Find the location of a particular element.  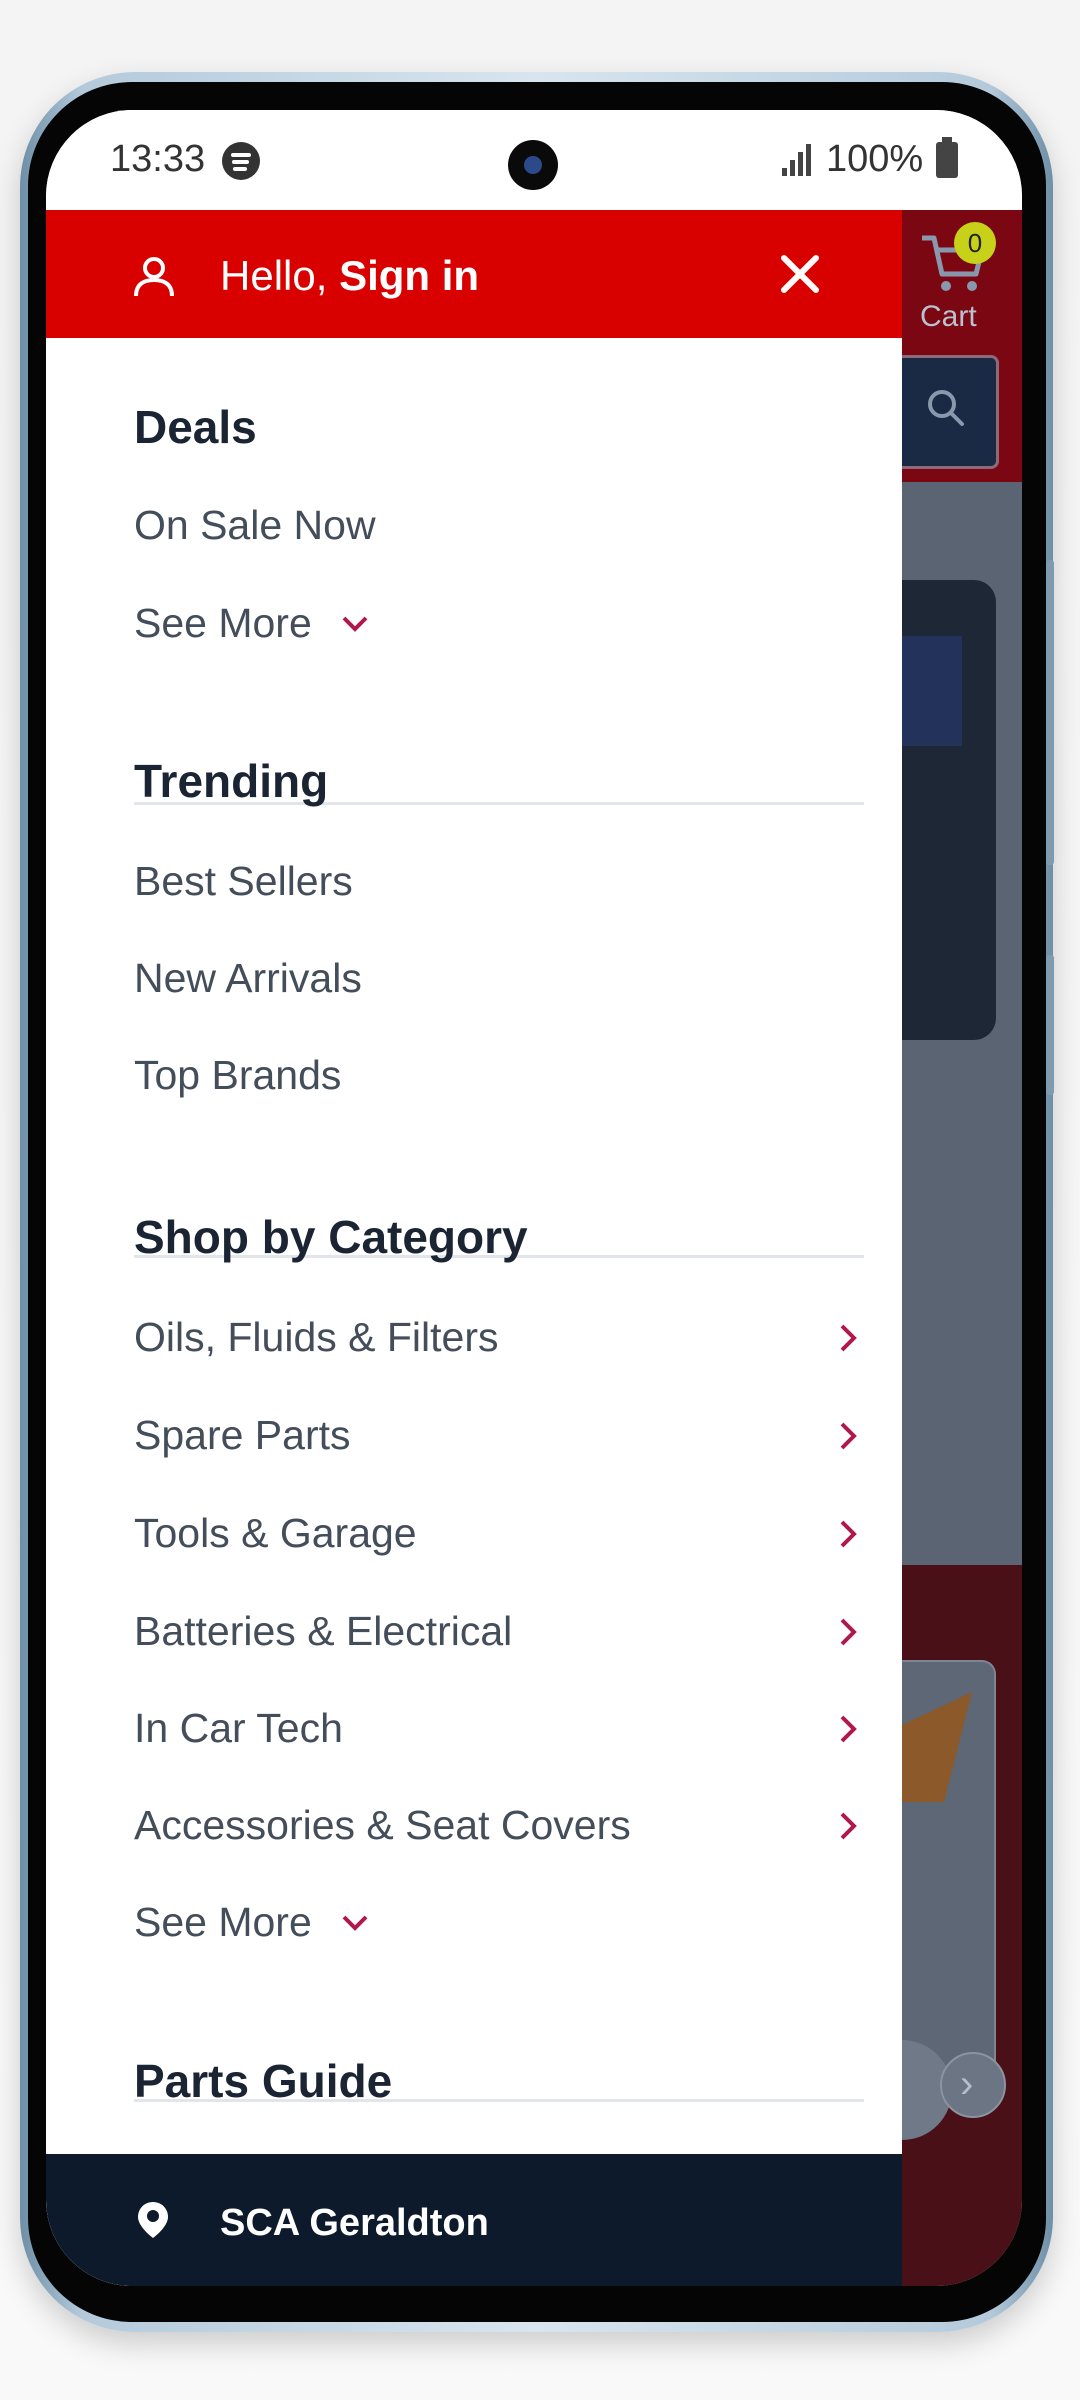

section-title-trending: Trending is located at coordinates (231, 781).